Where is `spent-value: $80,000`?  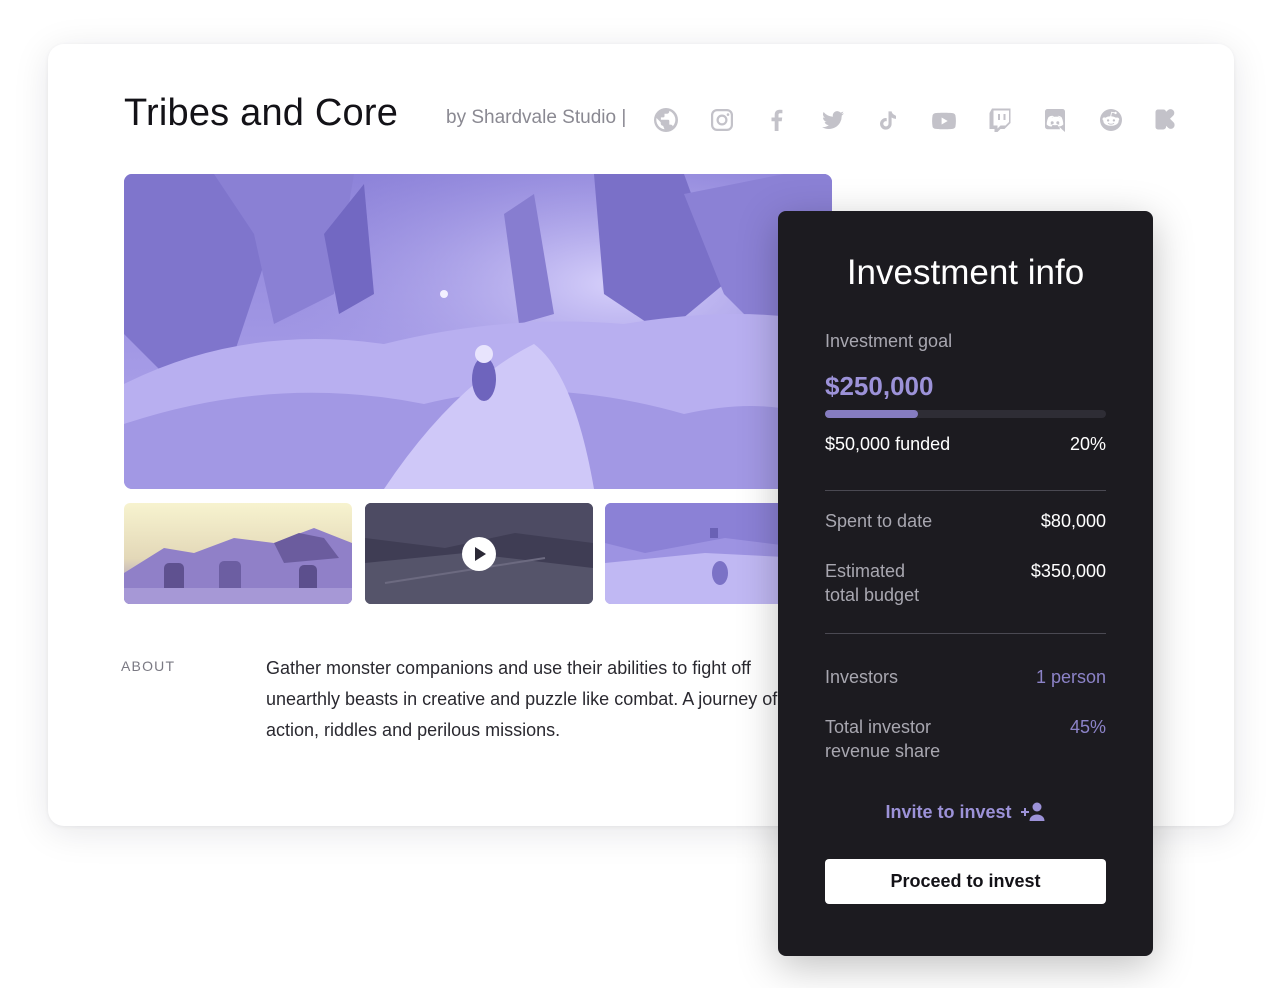
spent-value: $80,000 is located at coordinates (1073, 521).